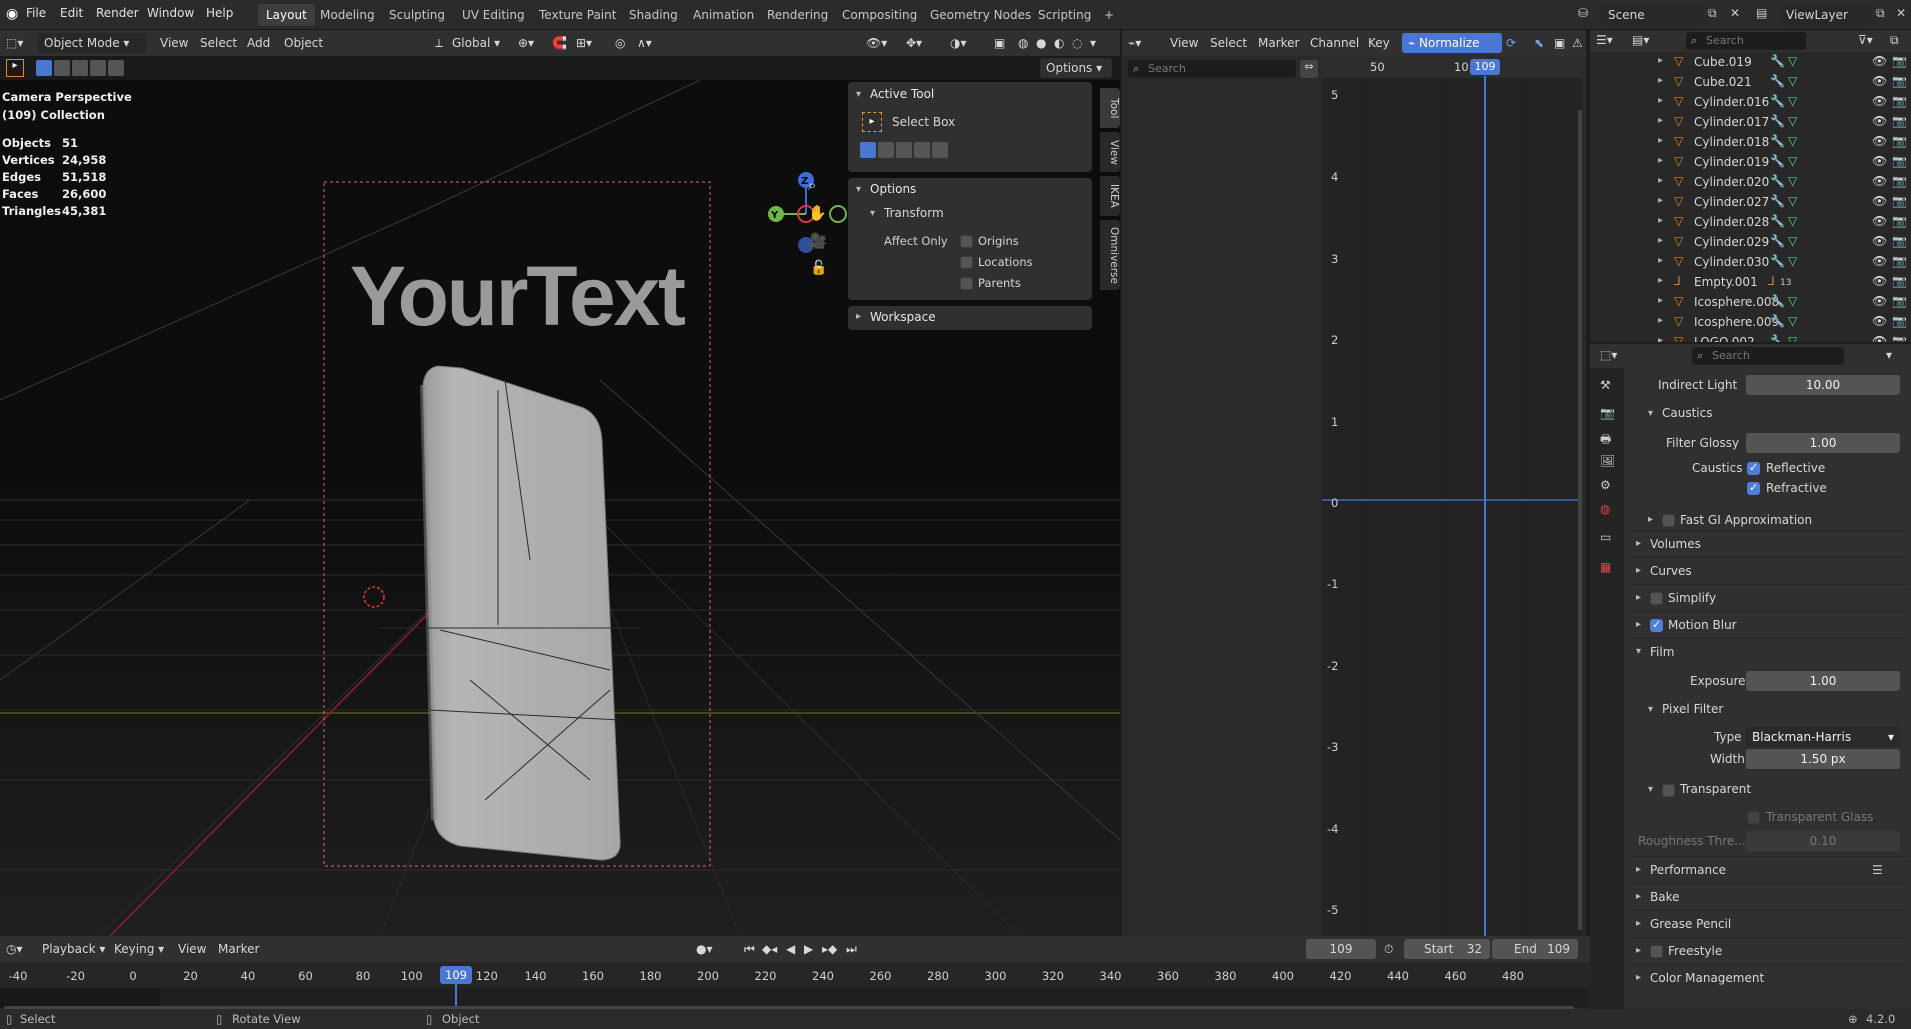 Image resolution: width=1911 pixels, height=1029 pixels. I want to click on start-frame-field: Start 32, so click(1447, 949).